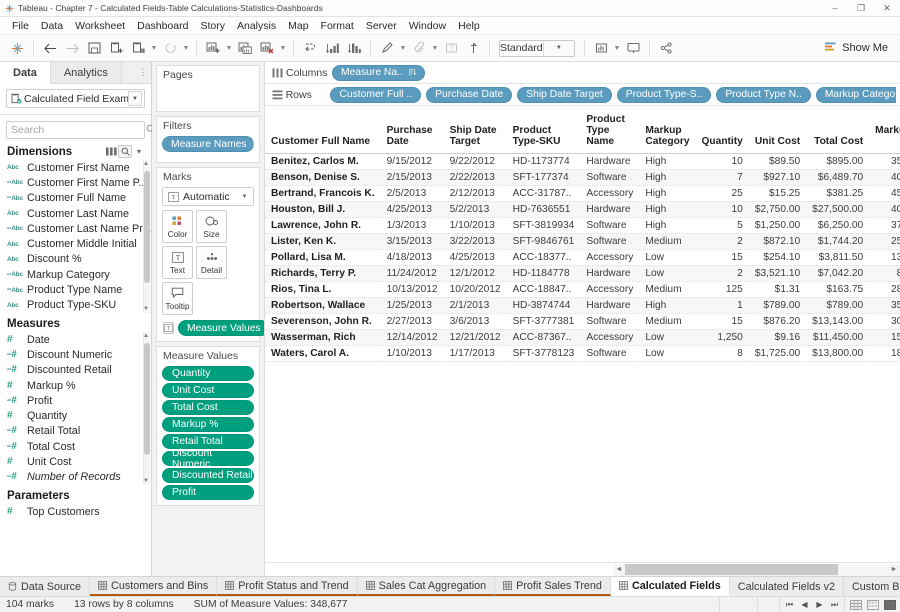 The width and height of the screenshot is (900, 612). I want to click on marks-text-badge-icon: T, so click(168, 328).